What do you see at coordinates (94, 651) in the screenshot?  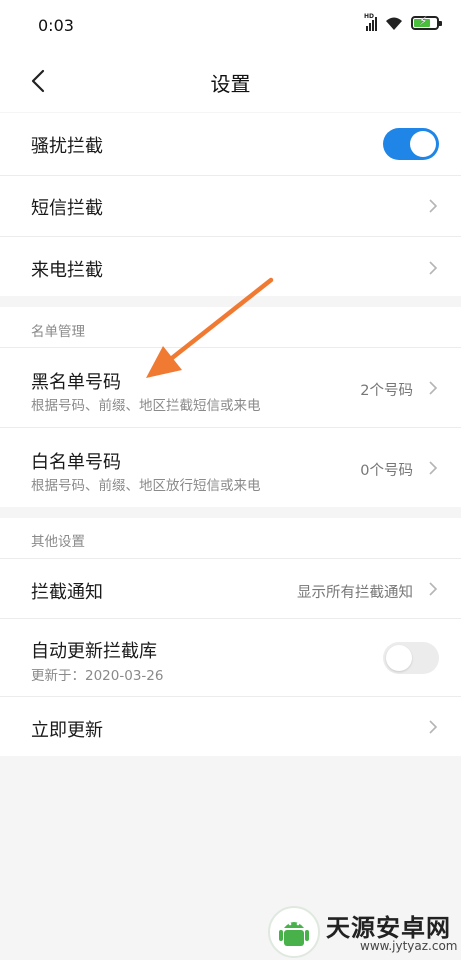 I see `row-title: 自动更新拦截库` at bounding box center [94, 651].